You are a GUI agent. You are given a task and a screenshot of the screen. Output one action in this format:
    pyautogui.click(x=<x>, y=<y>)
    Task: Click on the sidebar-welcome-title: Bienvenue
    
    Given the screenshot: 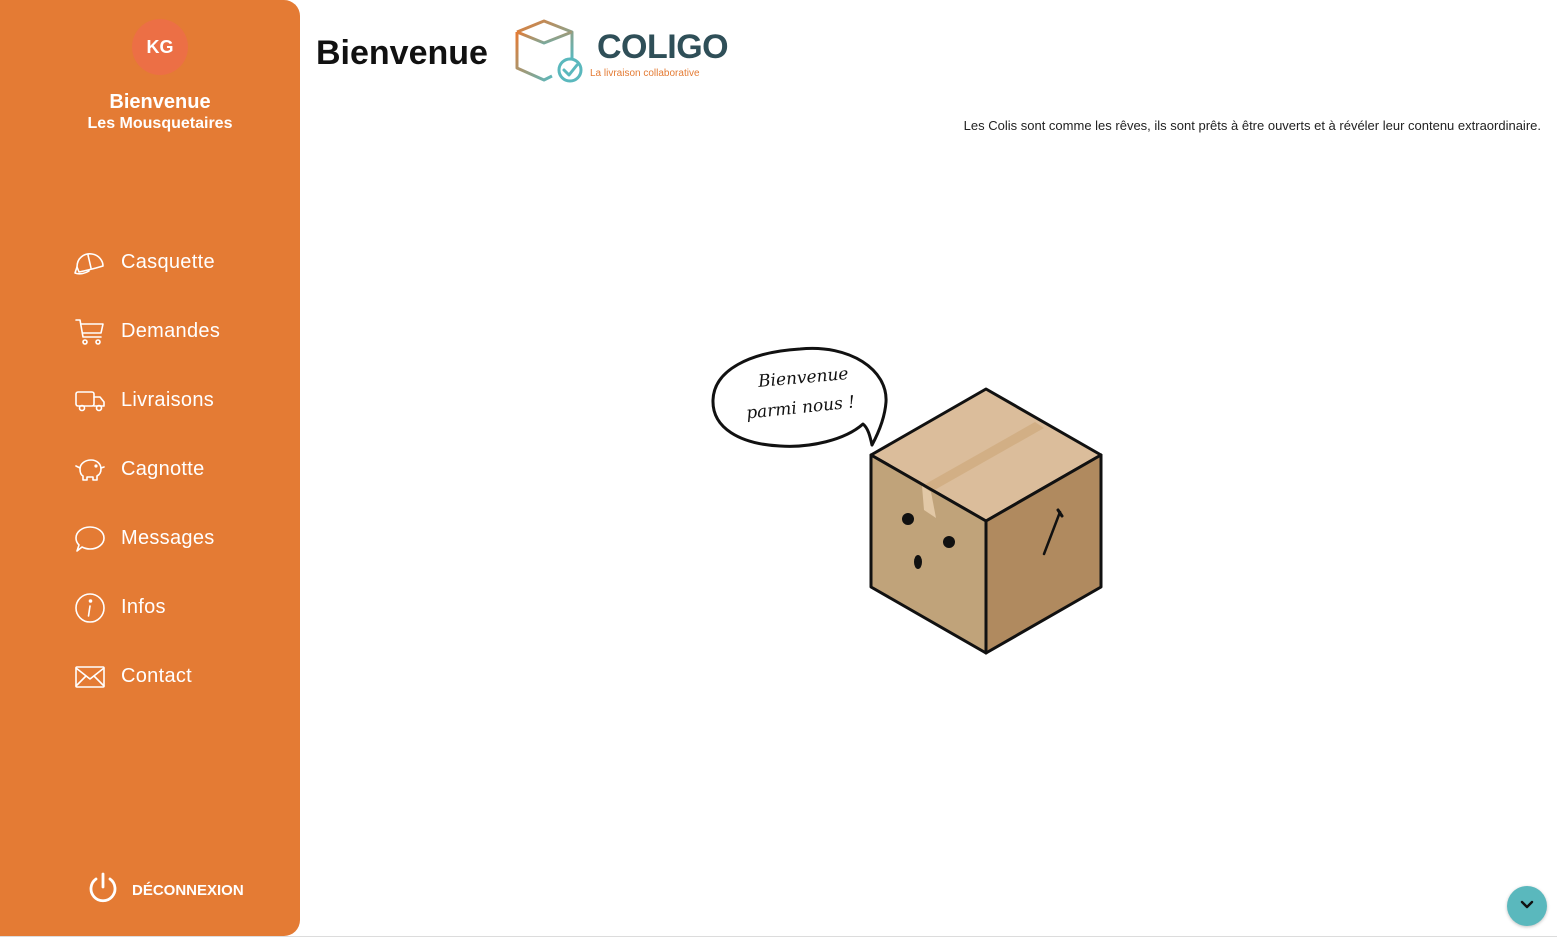 What is the action you would take?
    pyautogui.click(x=160, y=102)
    